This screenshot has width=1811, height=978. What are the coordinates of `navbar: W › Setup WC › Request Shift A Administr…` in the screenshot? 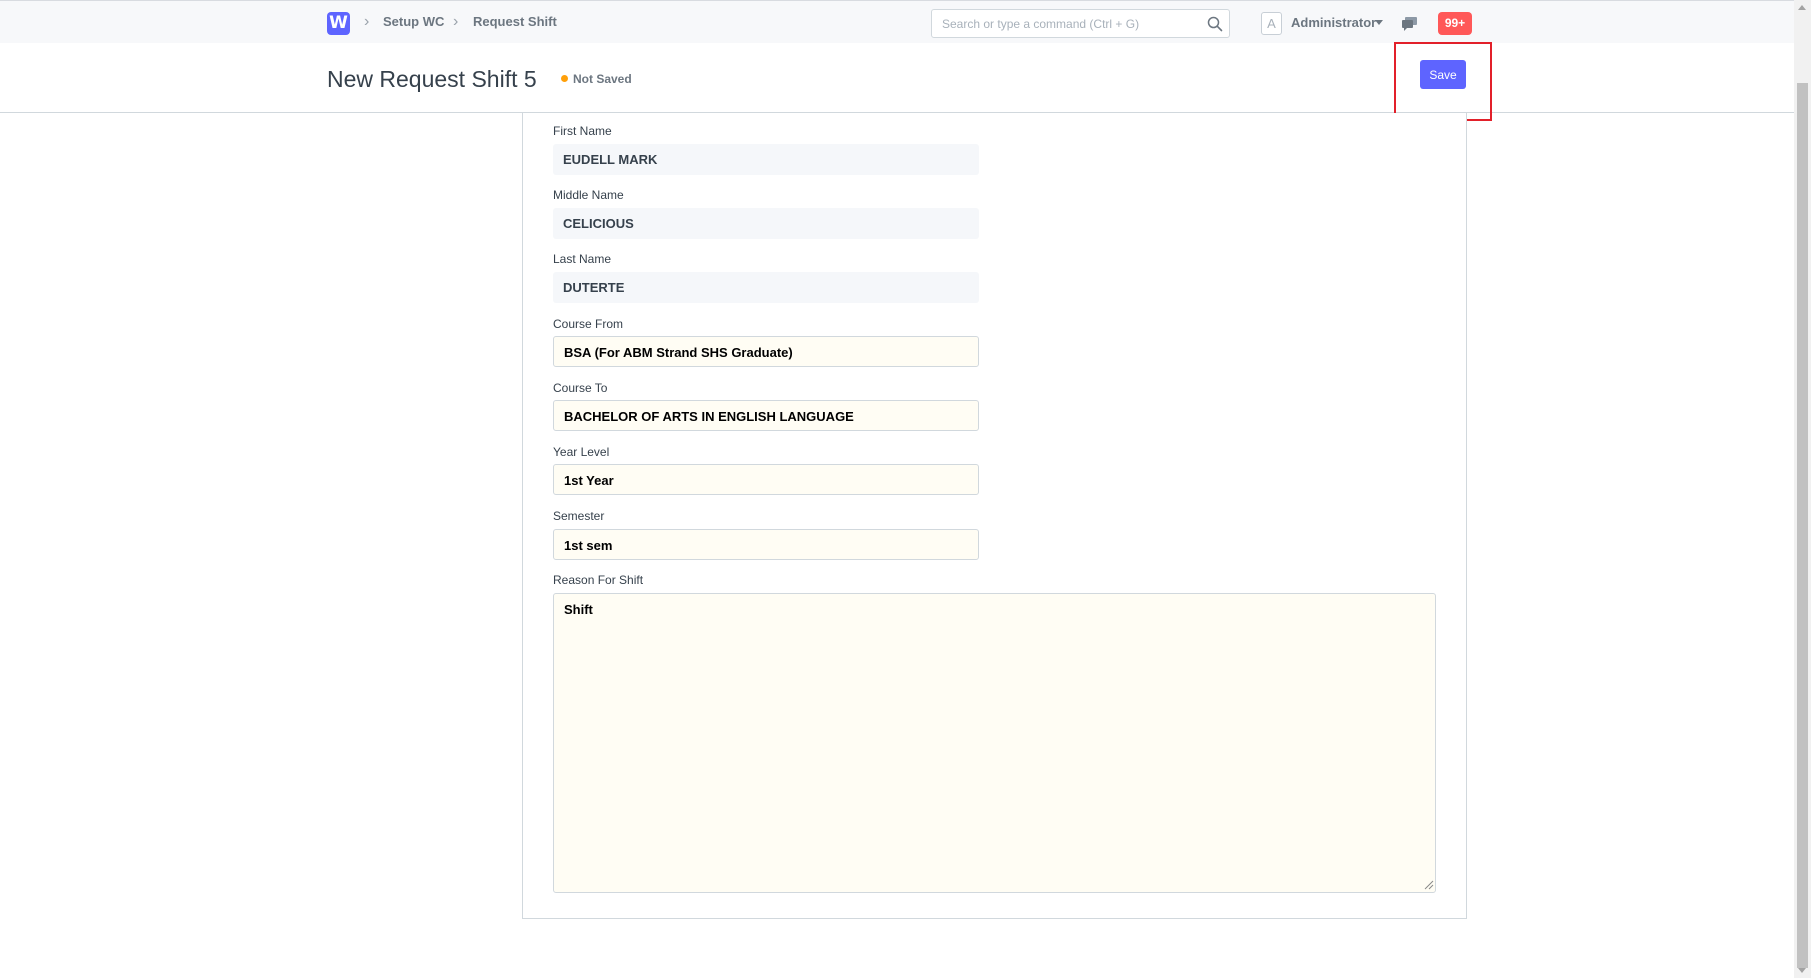 It's located at (897, 21).